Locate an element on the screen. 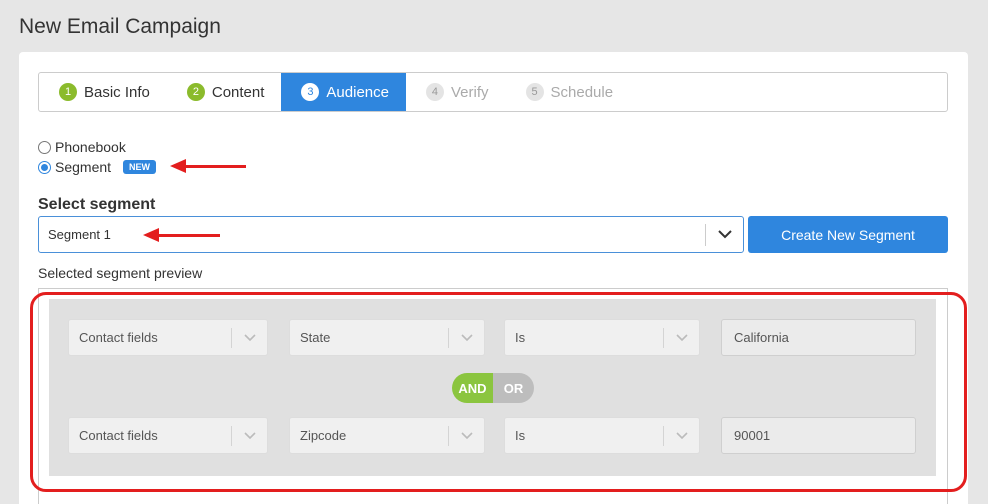  chevron-down-icon is located at coordinates (724, 234).